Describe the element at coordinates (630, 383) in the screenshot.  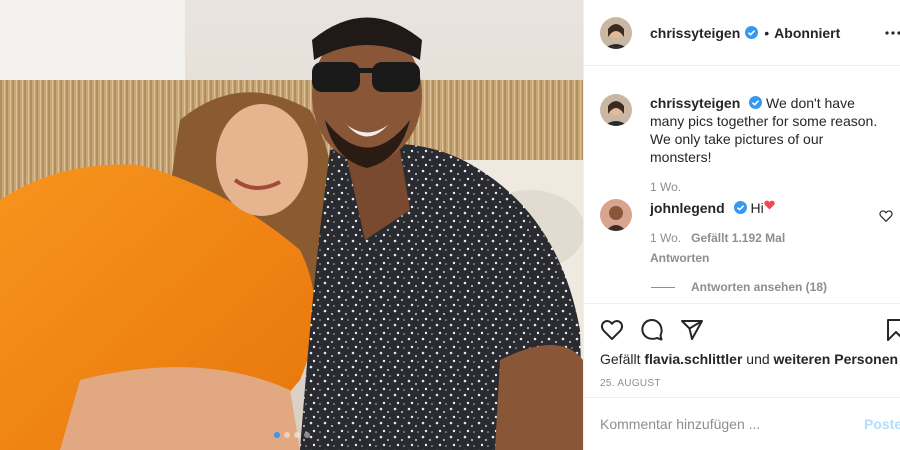
I see `post-date: 25. AUGUST` at that location.